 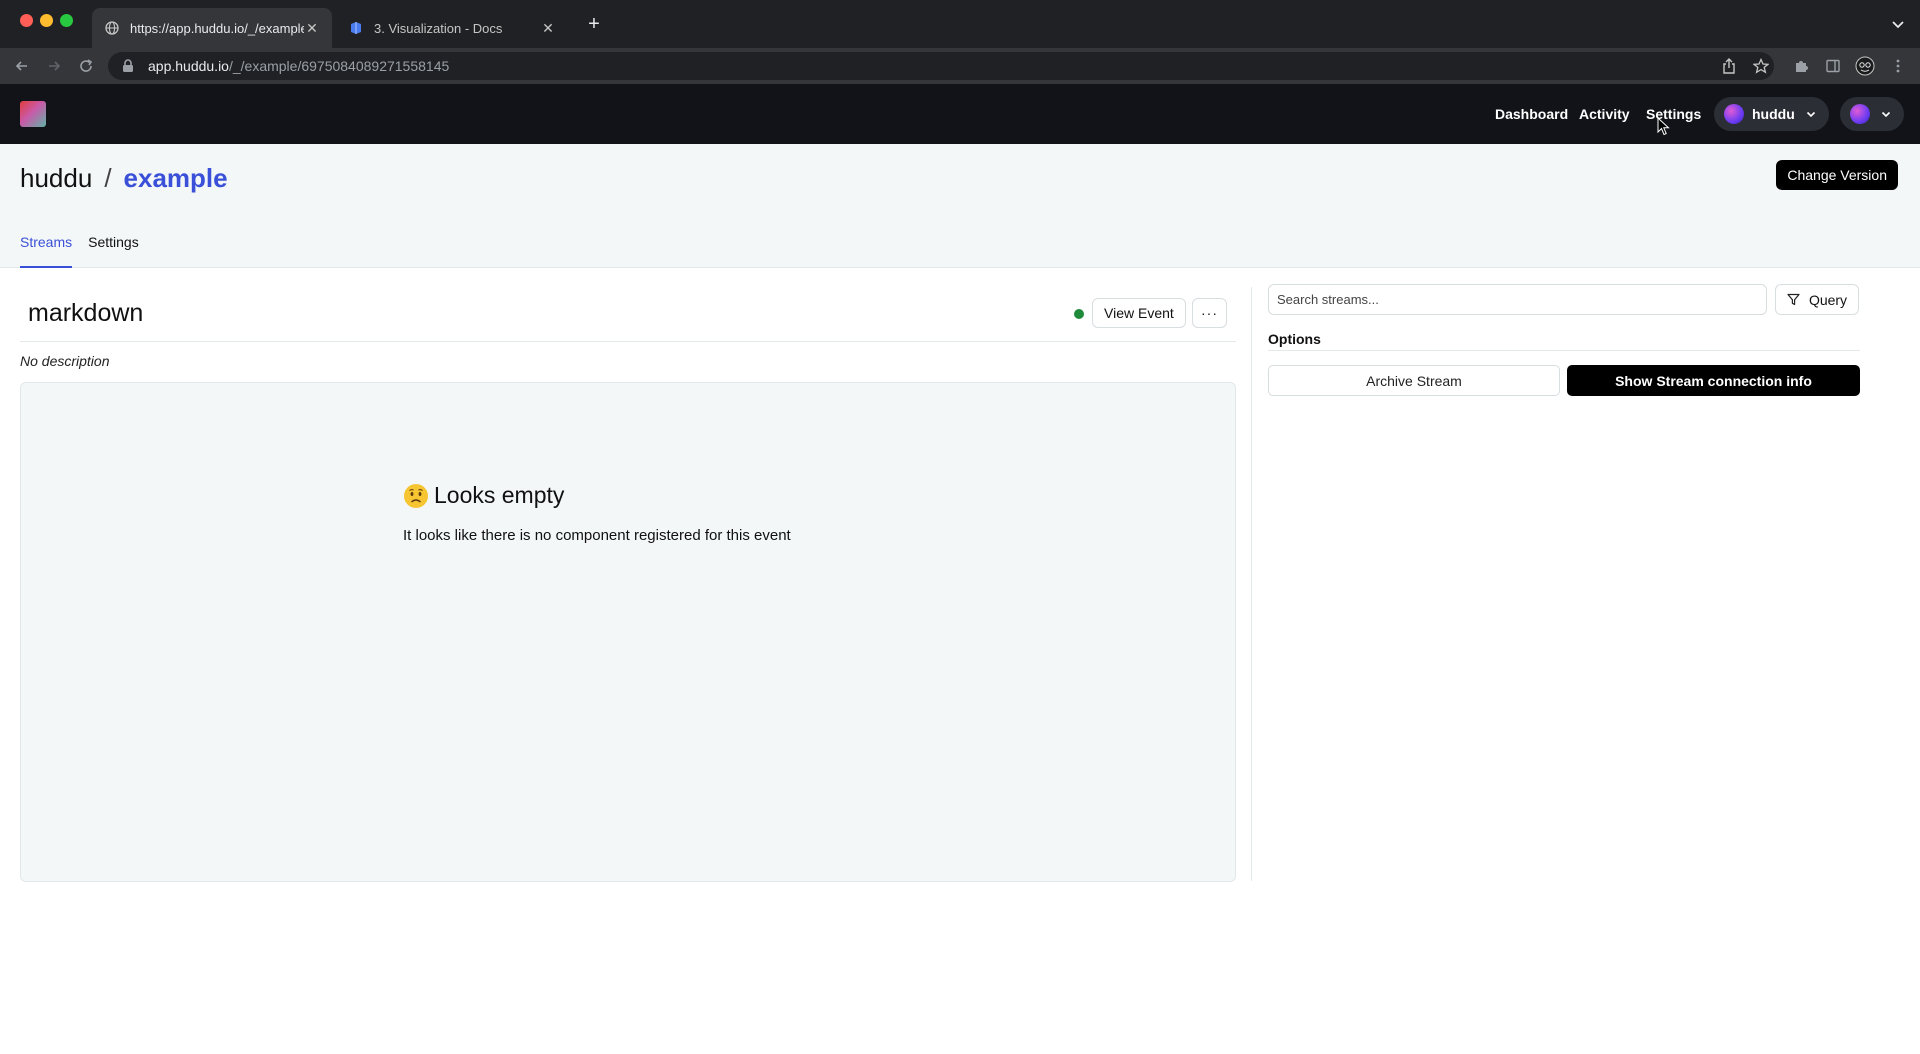 I want to click on docs-book-icon, so click(x=356, y=28).